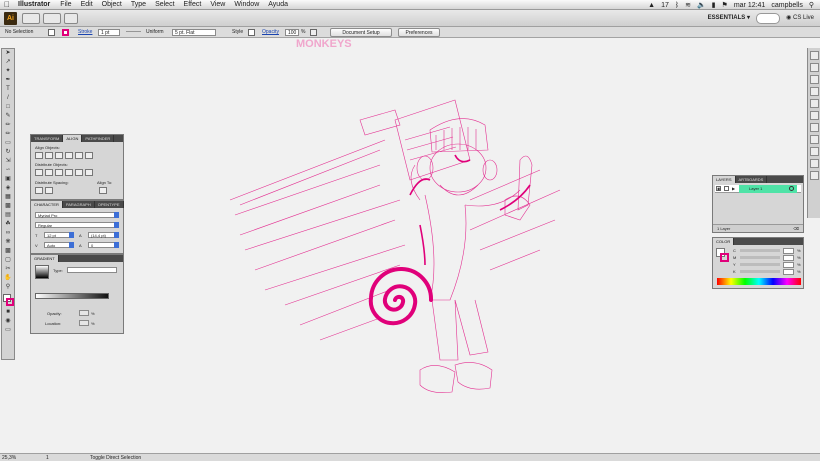  I want to click on c-value-field, so click(788, 251).